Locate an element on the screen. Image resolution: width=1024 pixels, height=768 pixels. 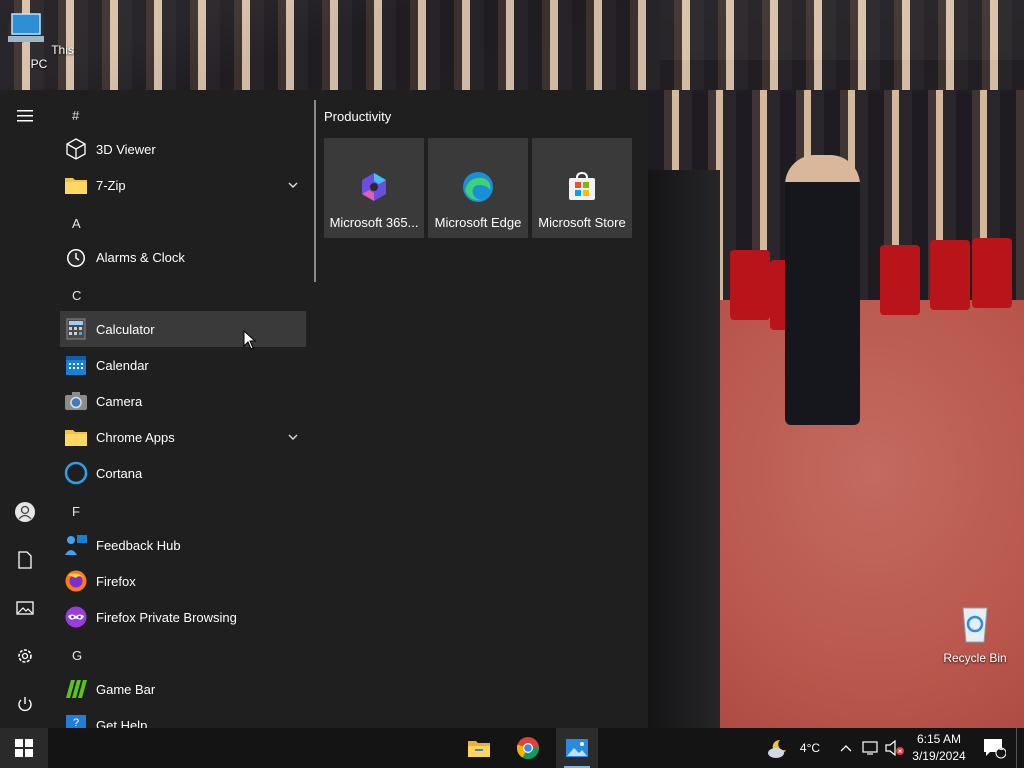
firefox-icon is located at coordinates (76, 581).